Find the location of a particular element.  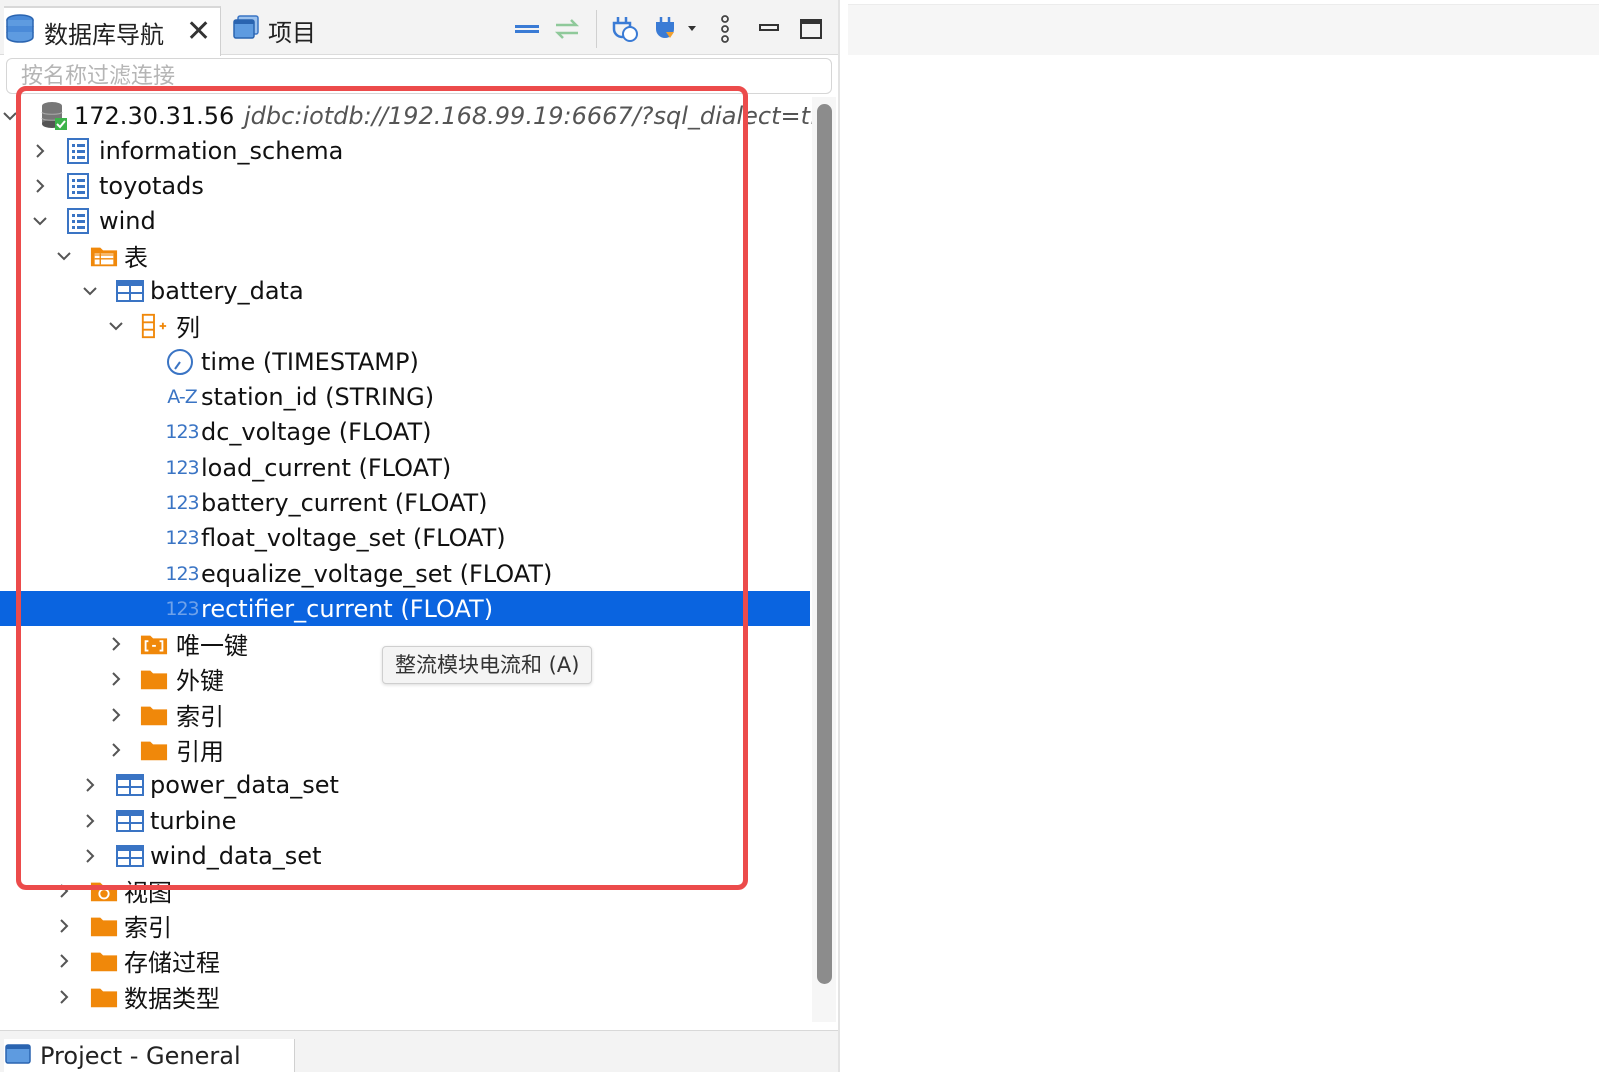

tree-folder-row: 数据类型 is located at coordinates (405, 996).